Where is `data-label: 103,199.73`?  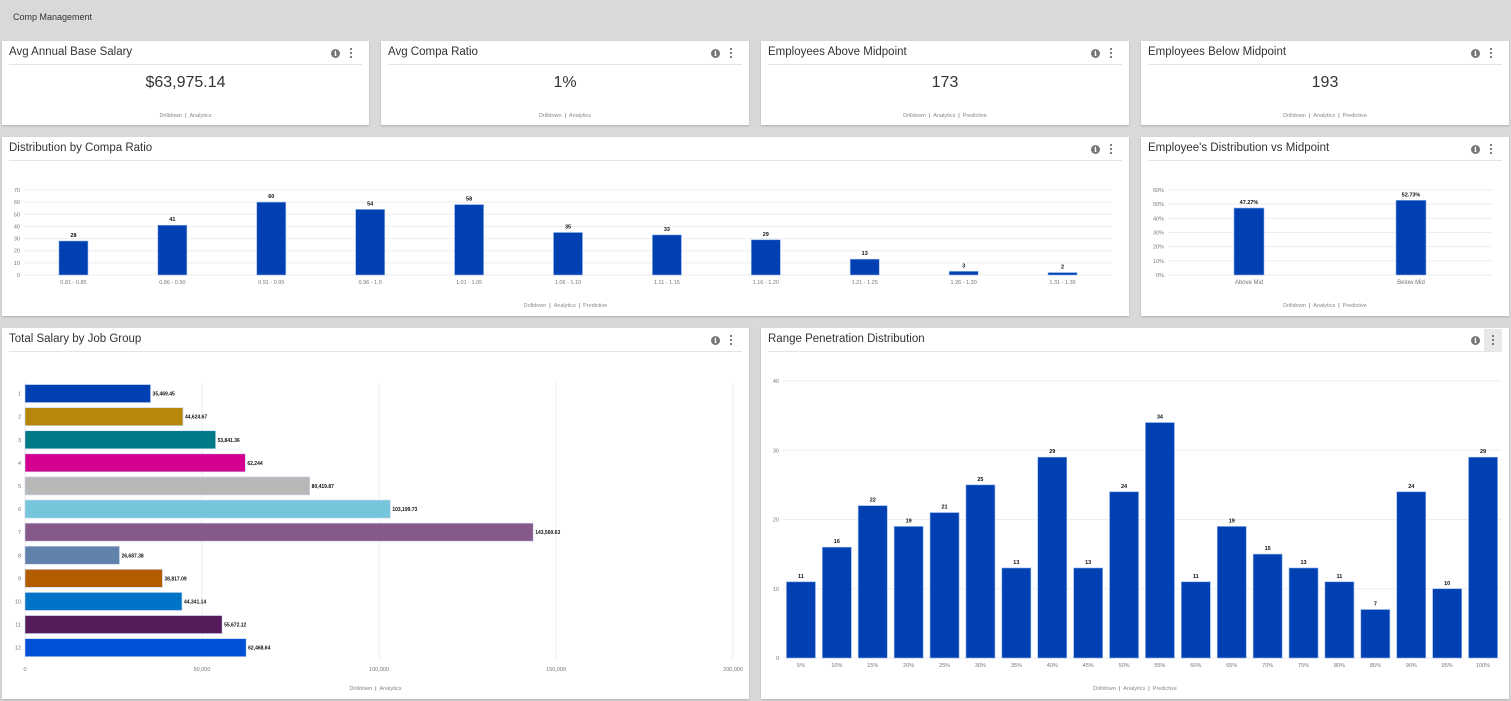 data-label: 103,199.73 is located at coordinates (404, 510).